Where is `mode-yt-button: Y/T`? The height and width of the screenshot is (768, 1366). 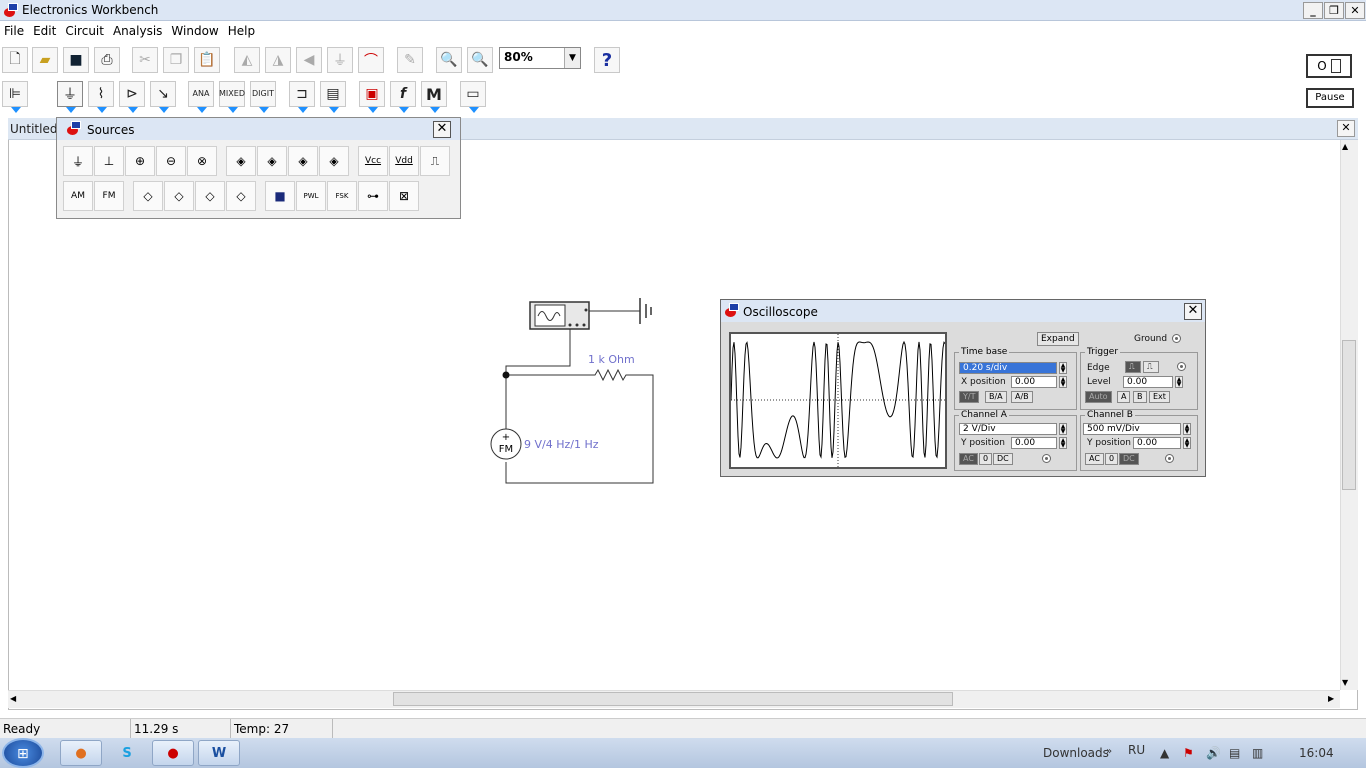 mode-yt-button: Y/T is located at coordinates (969, 397).